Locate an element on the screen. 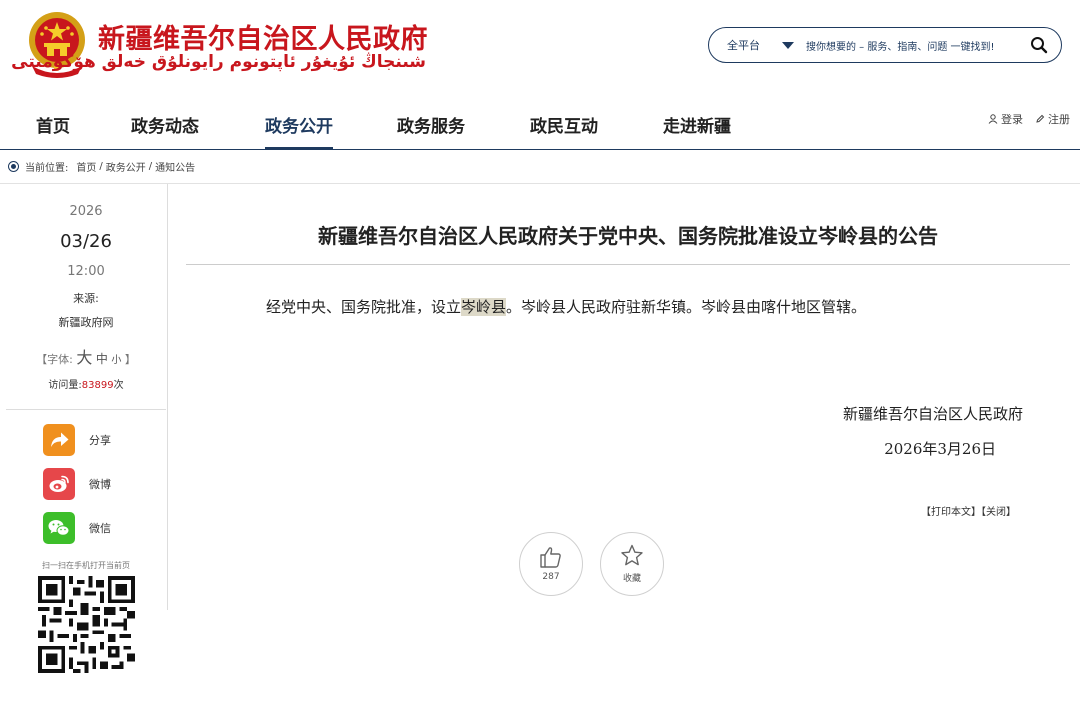 The width and height of the screenshot is (1080, 706). article-body: 经党中央、国务院批准，设立岑岭县。岑岭县人民政府驻新华镇。岑岭县由喀什地区管辖。 is located at coordinates (566, 306).